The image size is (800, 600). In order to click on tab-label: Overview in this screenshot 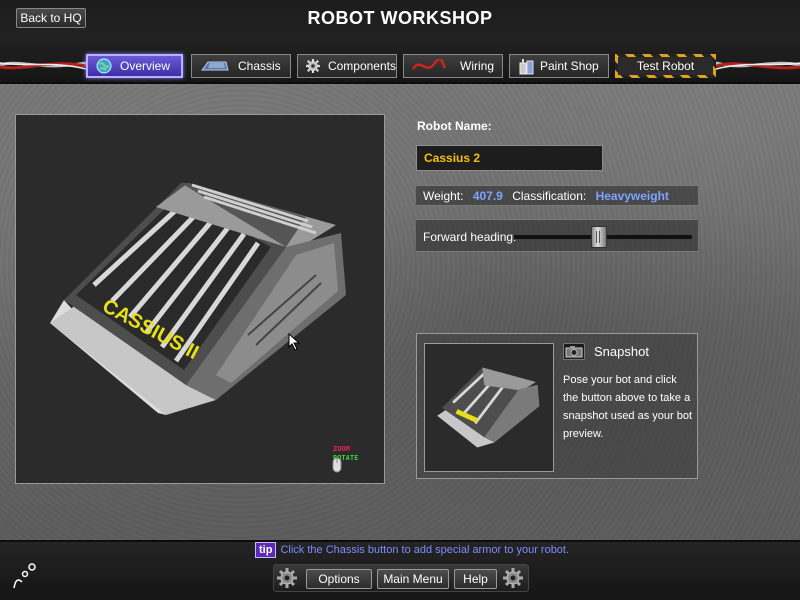, I will do `click(145, 66)`.